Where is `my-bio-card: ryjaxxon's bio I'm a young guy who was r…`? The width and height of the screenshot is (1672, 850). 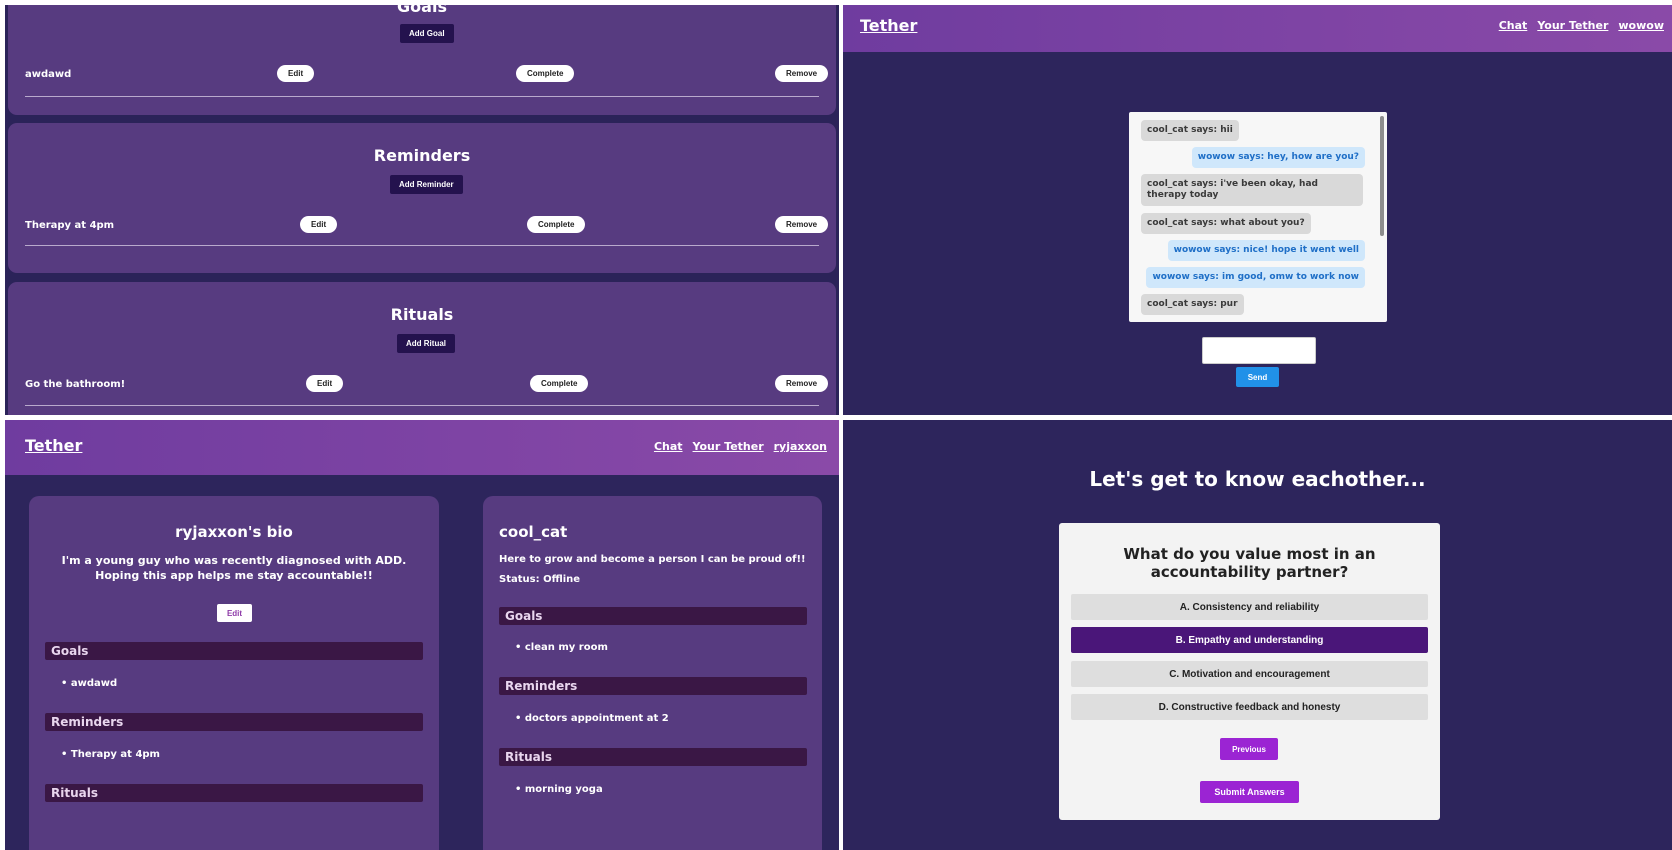 my-bio-card: ryjaxxon's bio I'm a young guy who was r… is located at coordinates (234, 673).